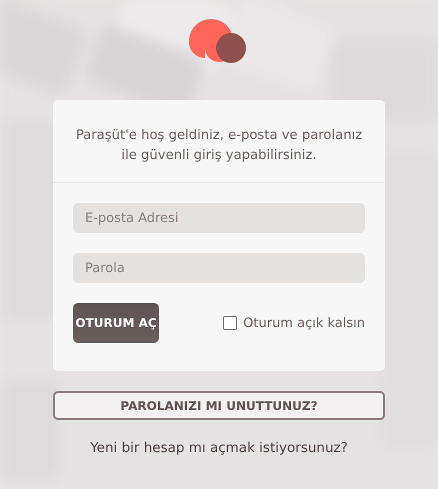 The height and width of the screenshot is (489, 438). I want to click on password-field: Parola, so click(219, 268).